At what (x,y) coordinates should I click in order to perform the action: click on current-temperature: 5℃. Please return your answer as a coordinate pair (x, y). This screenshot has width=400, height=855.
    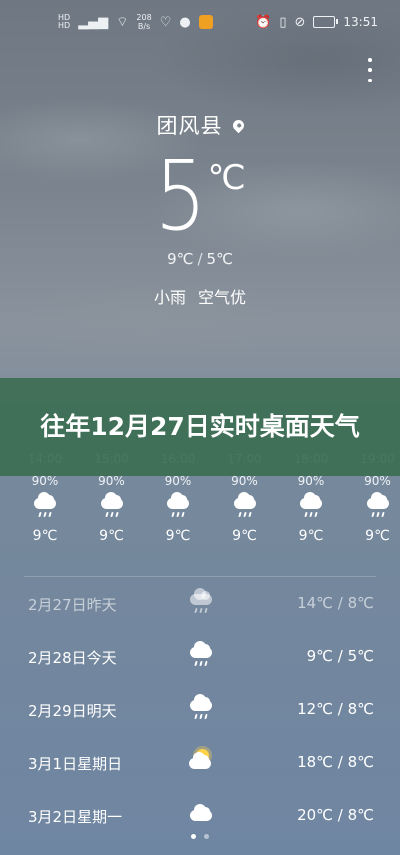
    Looking at the image, I should click on (200, 196).